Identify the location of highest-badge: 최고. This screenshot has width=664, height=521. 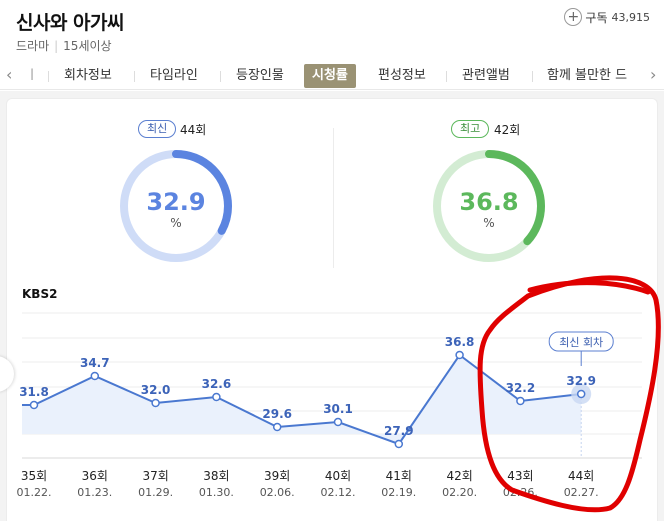
(470, 129).